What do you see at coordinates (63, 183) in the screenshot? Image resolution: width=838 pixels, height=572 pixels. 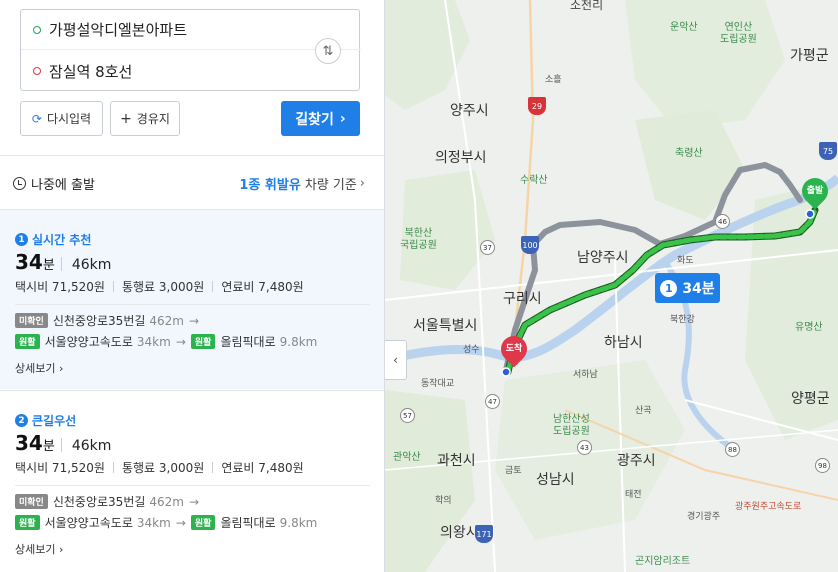 I see `depart-later-button: 나중에 출발` at bounding box center [63, 183].